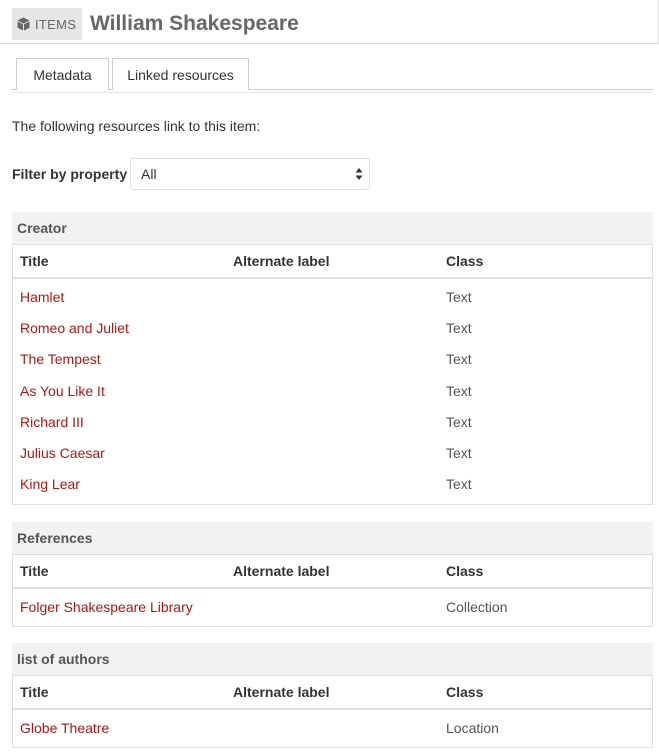 The height and width of the screenshot is (756, 659). What do you see at coordinates (477, 606) in the screenshot?
I see `resource-class: Collection` at bounding box center [477, 606].